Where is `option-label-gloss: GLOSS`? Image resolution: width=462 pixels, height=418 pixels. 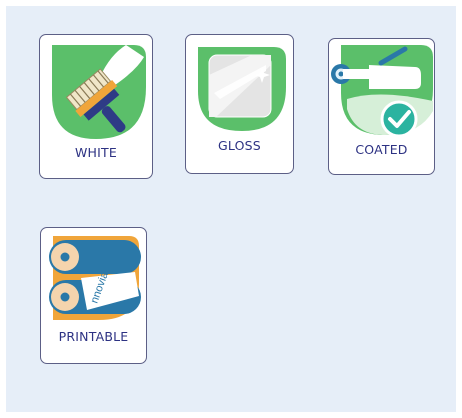
option-label-gloss: GLOSS is located at coordinates (239, 145).